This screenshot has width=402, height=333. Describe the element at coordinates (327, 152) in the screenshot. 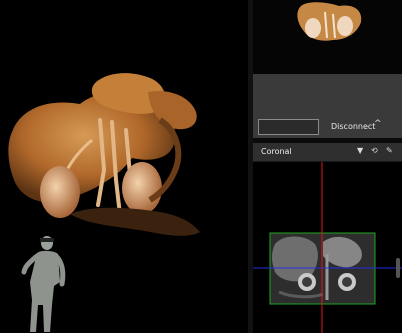

I see `coronal-header: Coronal ▼ ⟲ ✎` at that location.